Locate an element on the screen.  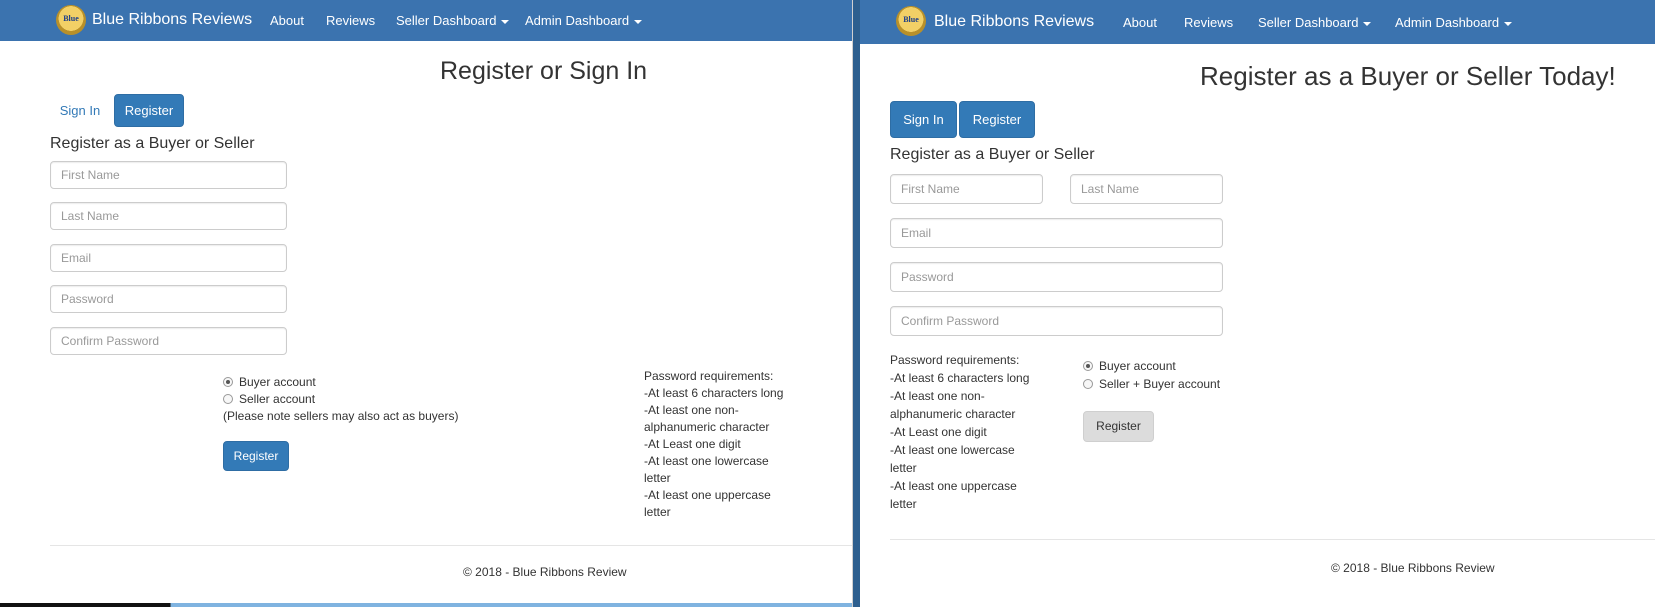
seller-account-option: Seller account is located at coordinates (269, 399).